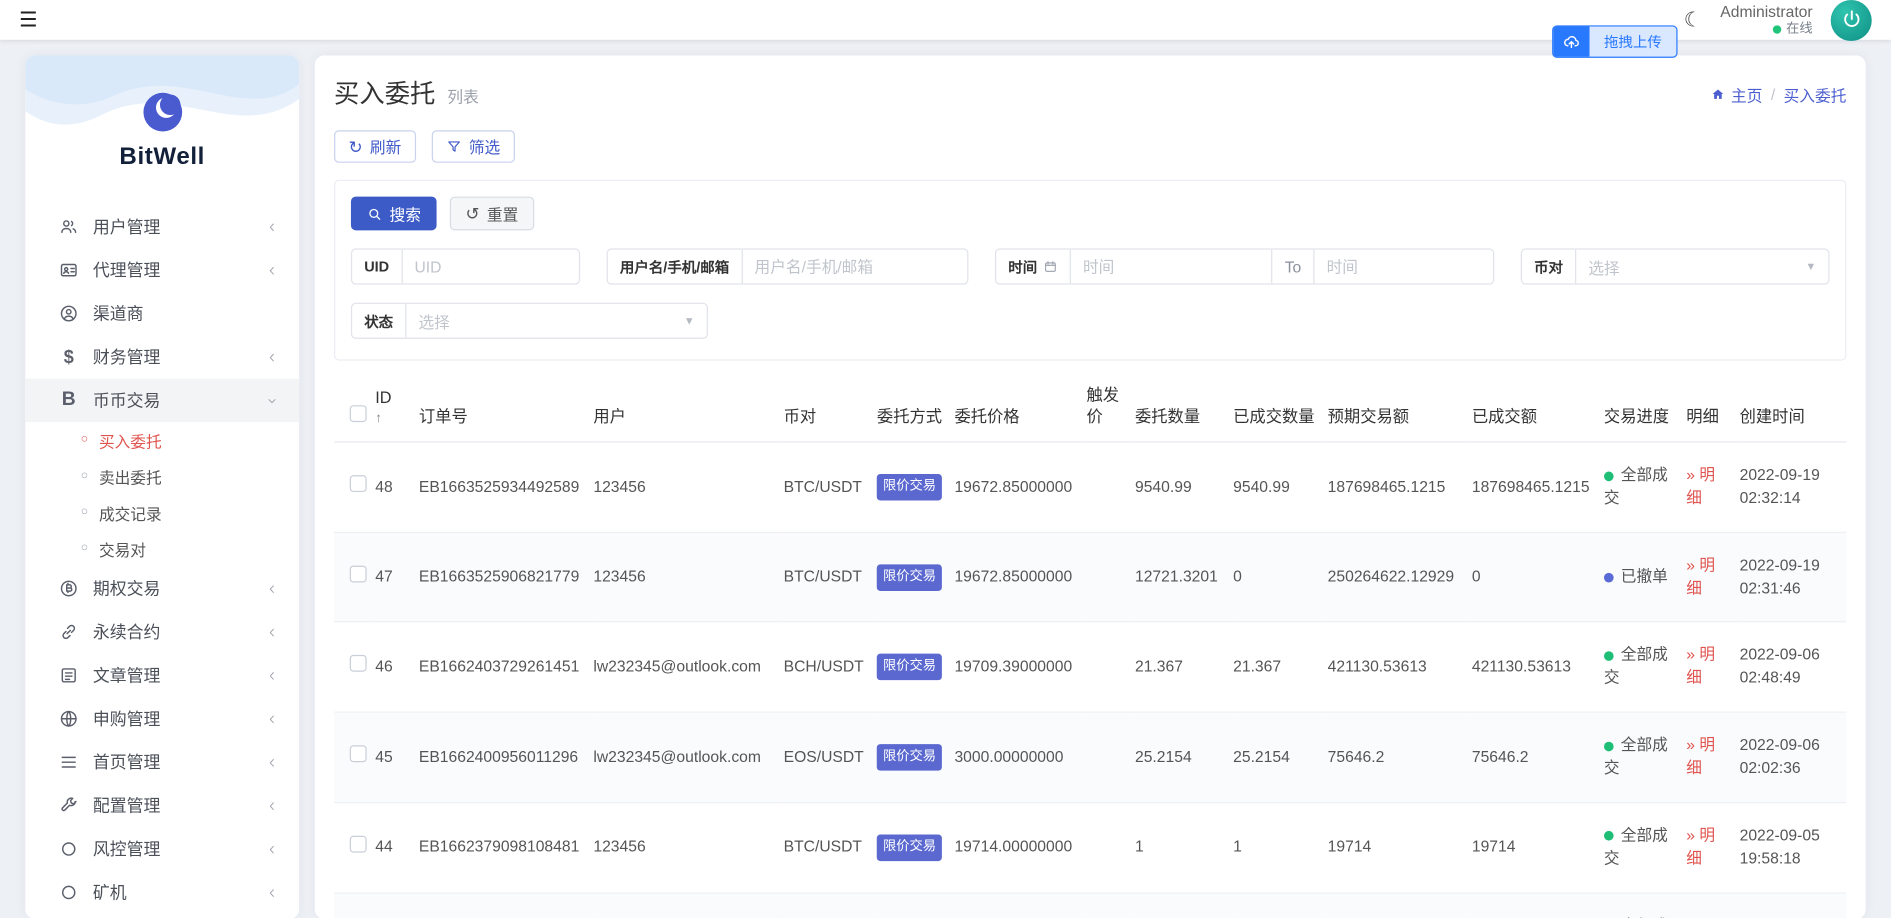  I want to click on sidebar-item-label: 申购管理, so click(126, 719).